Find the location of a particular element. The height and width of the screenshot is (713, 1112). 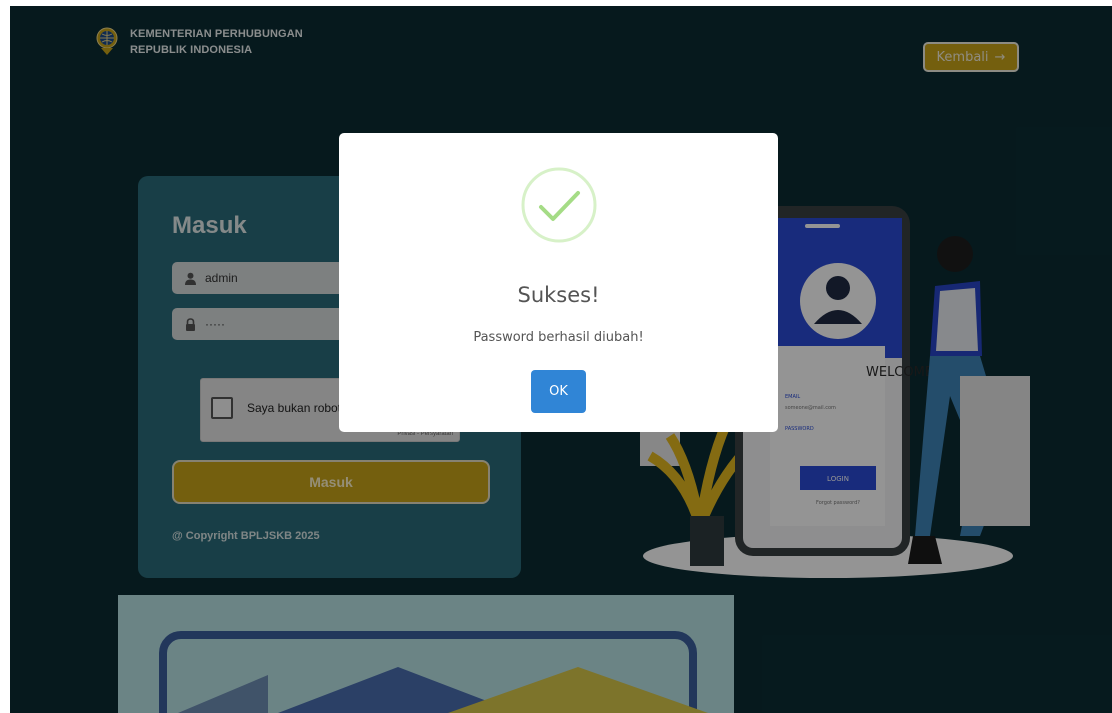

dialog-title: Sukses! is located at coordinates (558, 295).